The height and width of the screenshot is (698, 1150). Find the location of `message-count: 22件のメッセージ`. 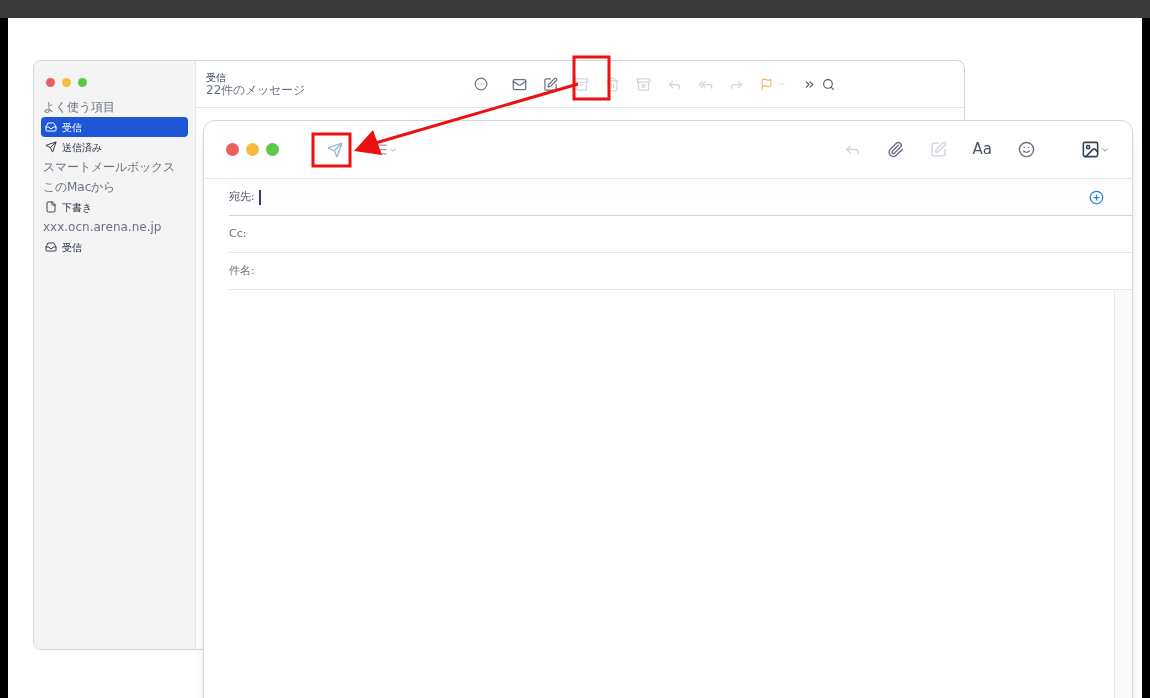

message-count: 22件のメッセージ is located at coordinates (256, 89).